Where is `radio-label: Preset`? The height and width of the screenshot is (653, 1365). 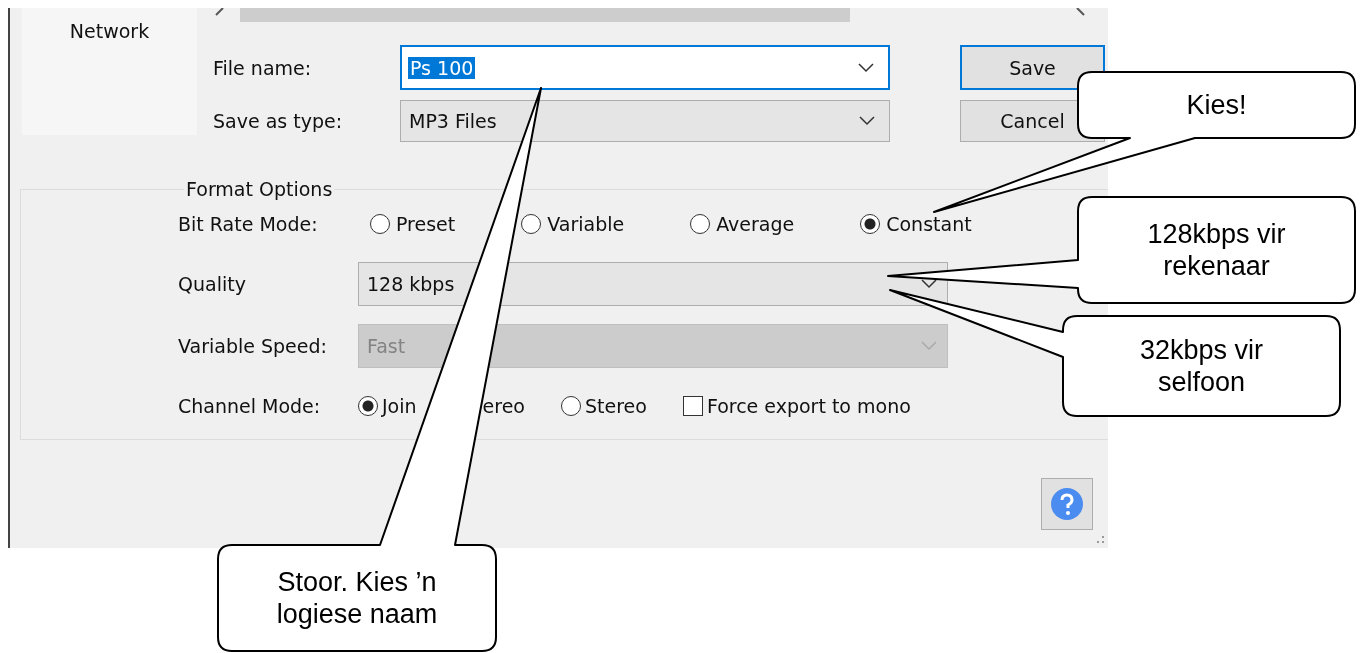
radio-label: Preset is located at coordinates (426, 224).